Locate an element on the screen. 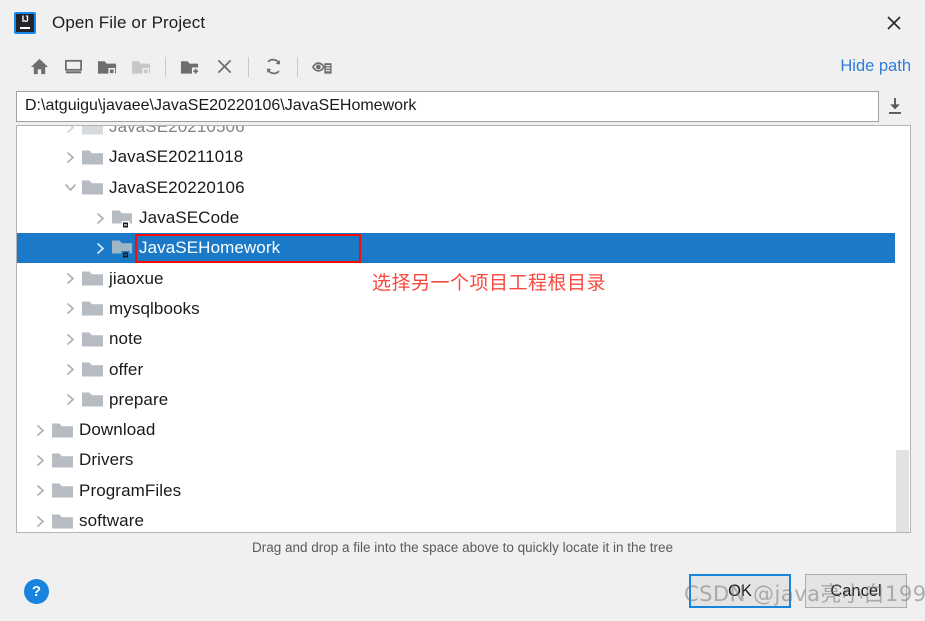 This screenshot has width=925, height=621. tree-row-label: offer is located at coordinates (126, 369).